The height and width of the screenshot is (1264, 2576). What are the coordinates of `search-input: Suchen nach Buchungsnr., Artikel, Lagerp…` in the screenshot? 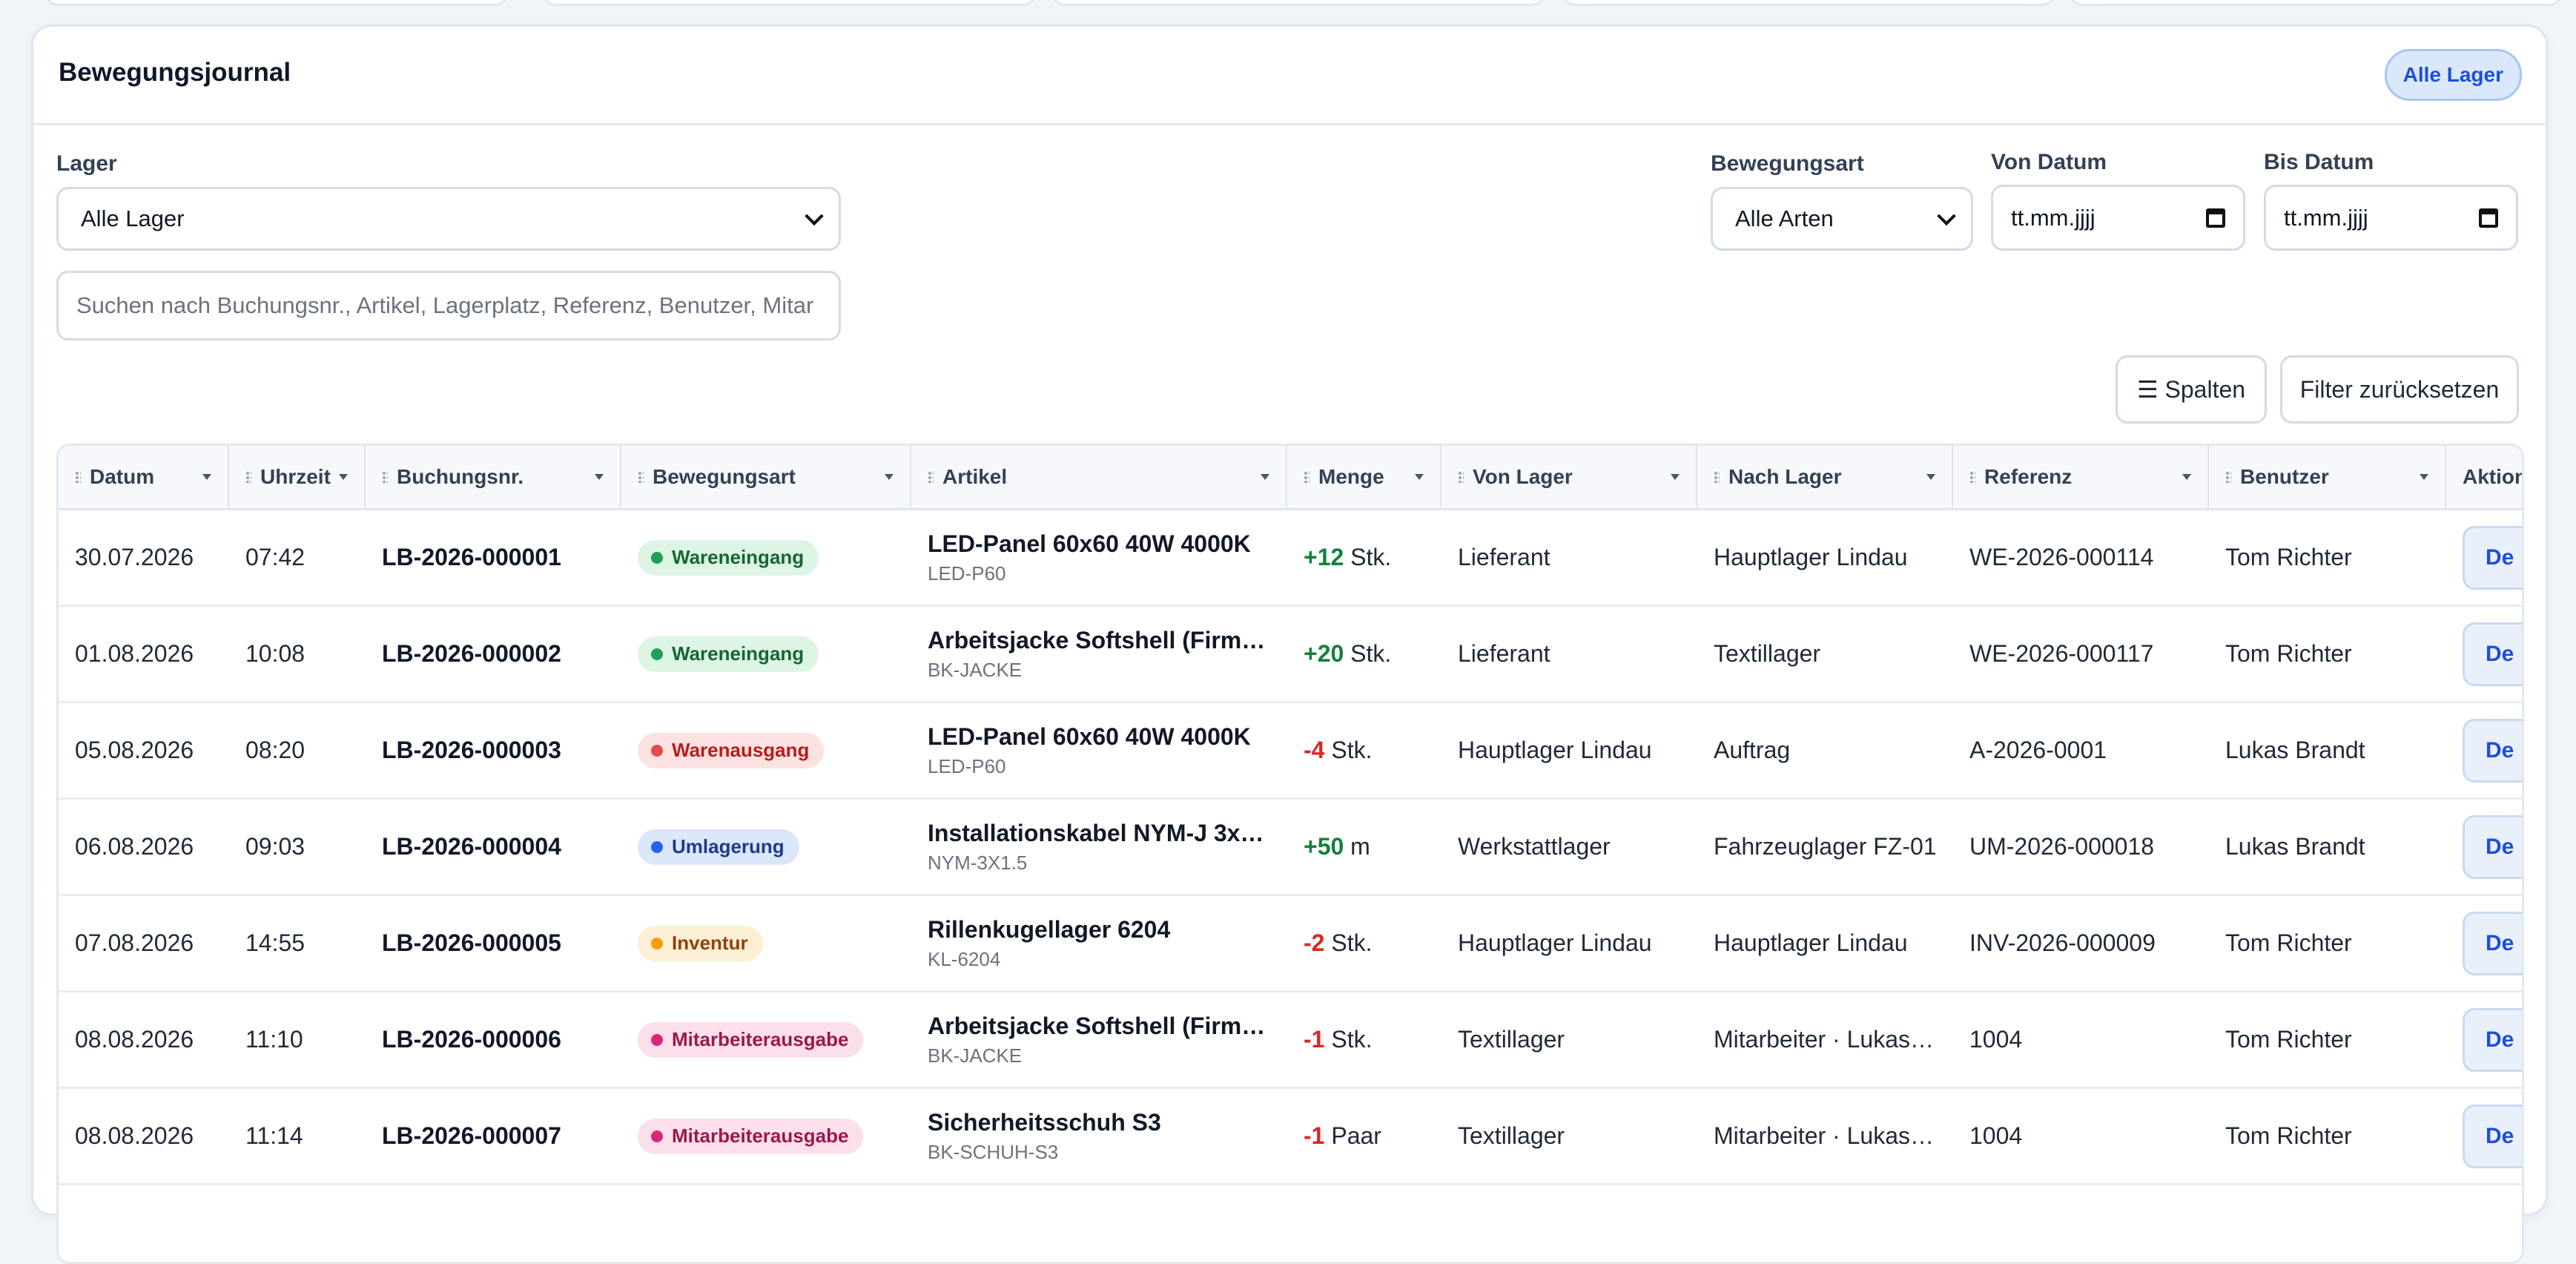 It's located at (448, 305).